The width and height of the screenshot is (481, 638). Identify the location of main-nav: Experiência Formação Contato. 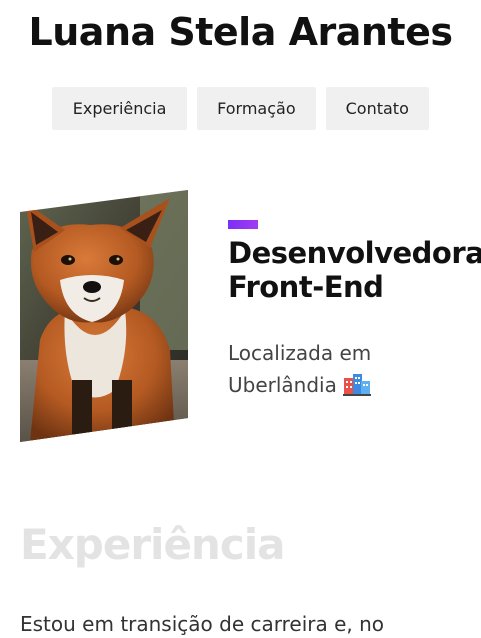
(240, 108).